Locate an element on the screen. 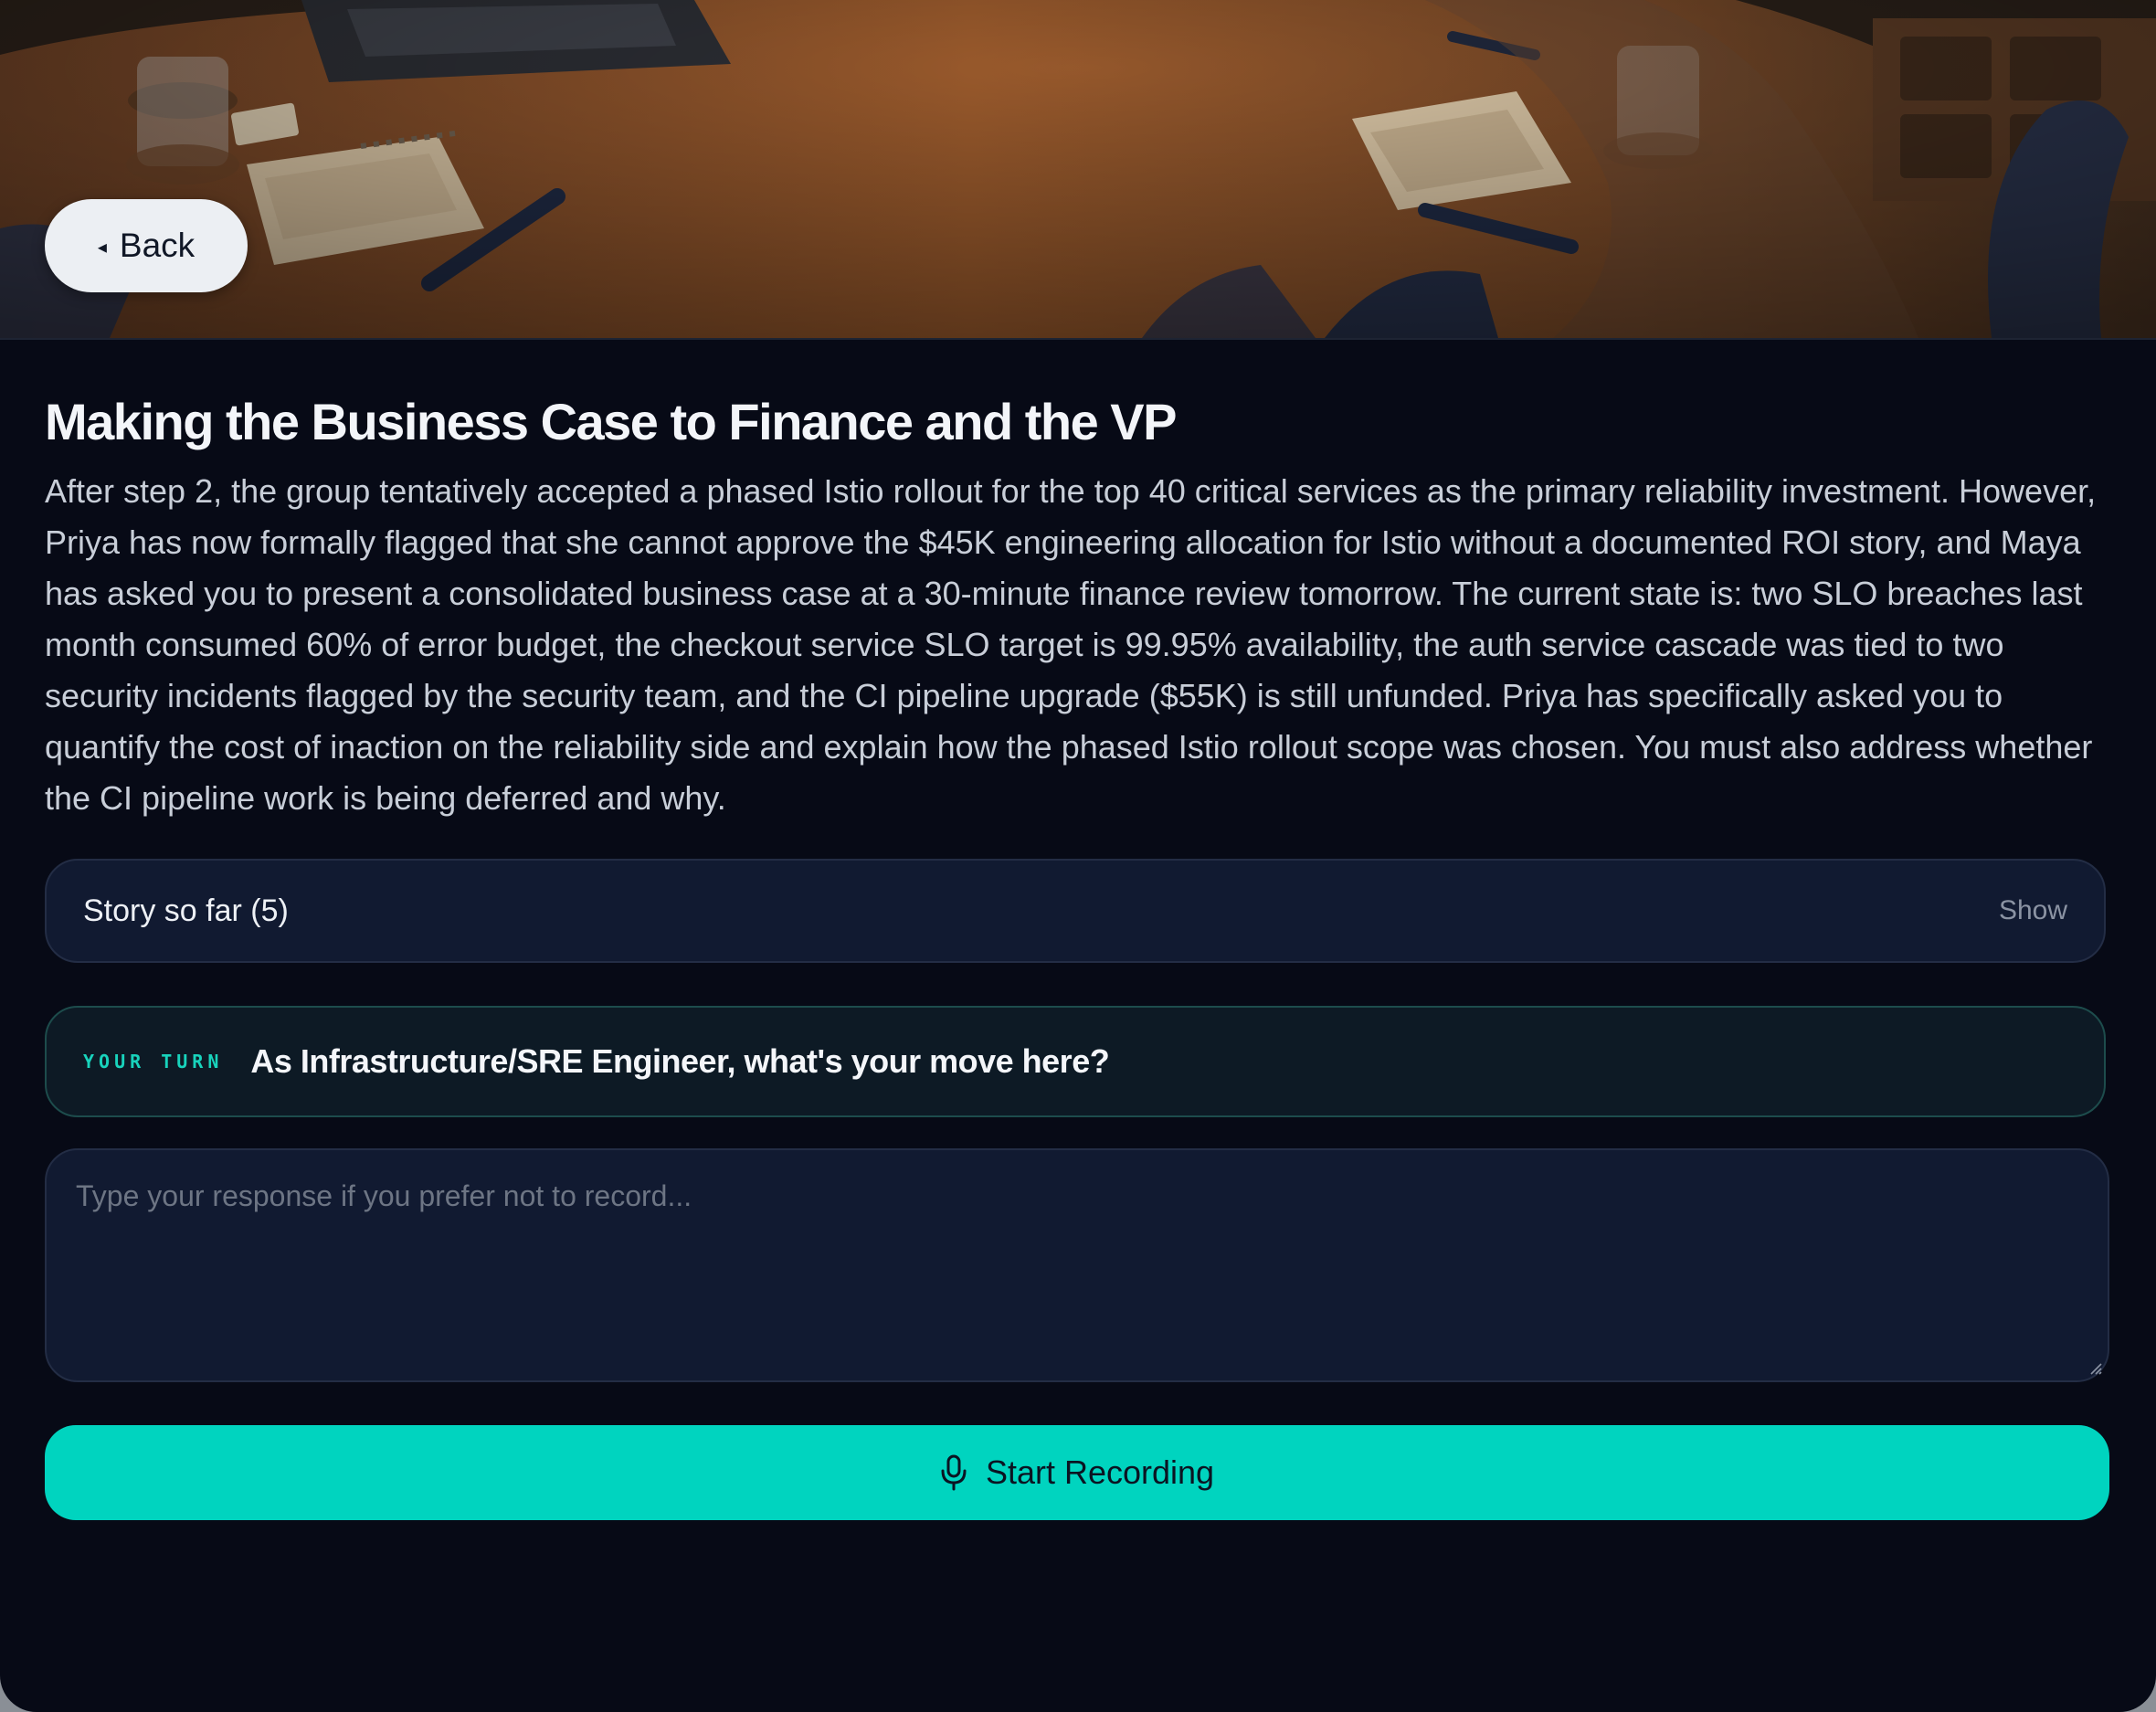 The height and width of the screenshot is (1712, 2156). back-button: ◂ Back is located at coordinates (146, 245).